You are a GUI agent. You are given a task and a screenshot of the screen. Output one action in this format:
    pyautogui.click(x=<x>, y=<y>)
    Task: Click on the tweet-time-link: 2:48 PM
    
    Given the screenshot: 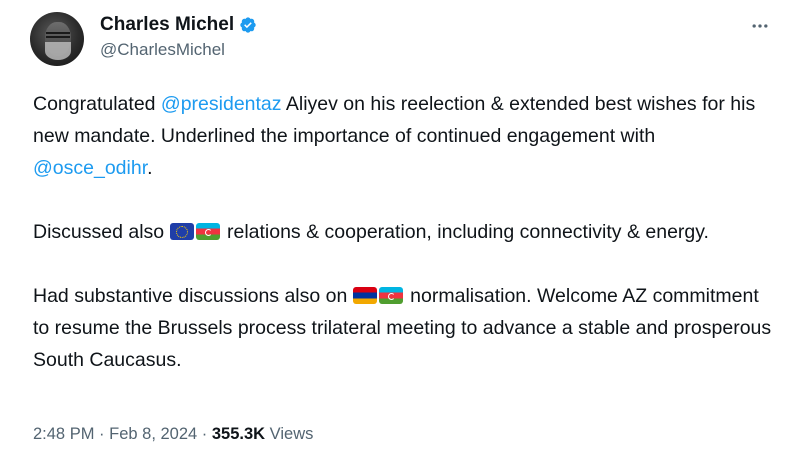 What is the action you would take?
    pyautogui.click(x=63, y=434)
    